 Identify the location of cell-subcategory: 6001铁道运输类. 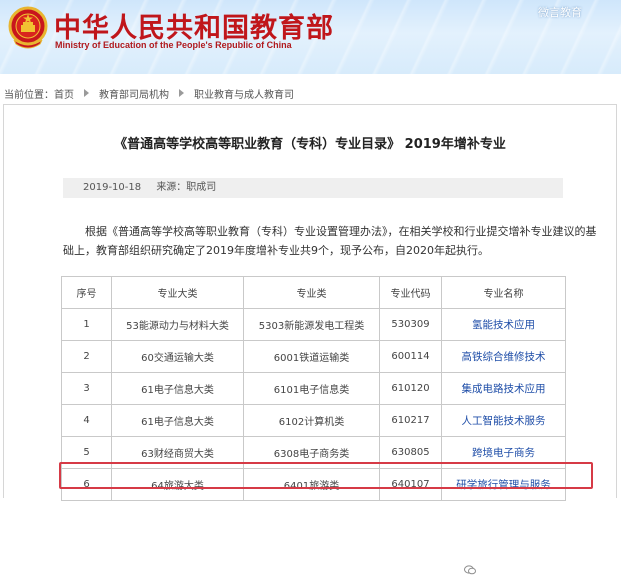
(311, 356).